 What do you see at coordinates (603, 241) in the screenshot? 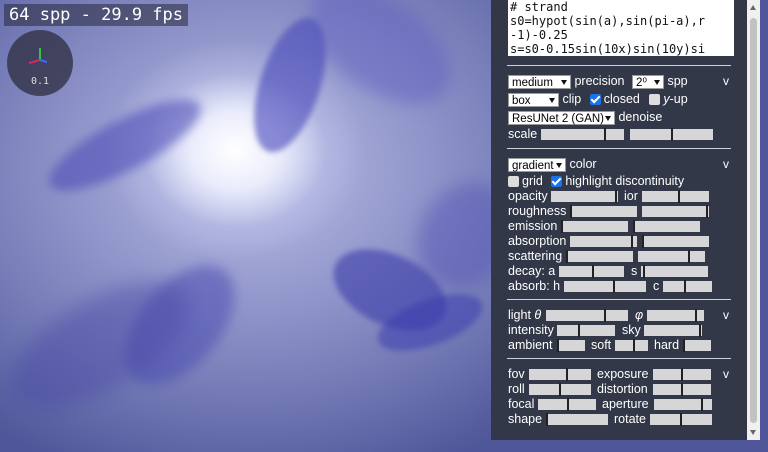
I see `absorption-slider` at bounding box center [603, 241].